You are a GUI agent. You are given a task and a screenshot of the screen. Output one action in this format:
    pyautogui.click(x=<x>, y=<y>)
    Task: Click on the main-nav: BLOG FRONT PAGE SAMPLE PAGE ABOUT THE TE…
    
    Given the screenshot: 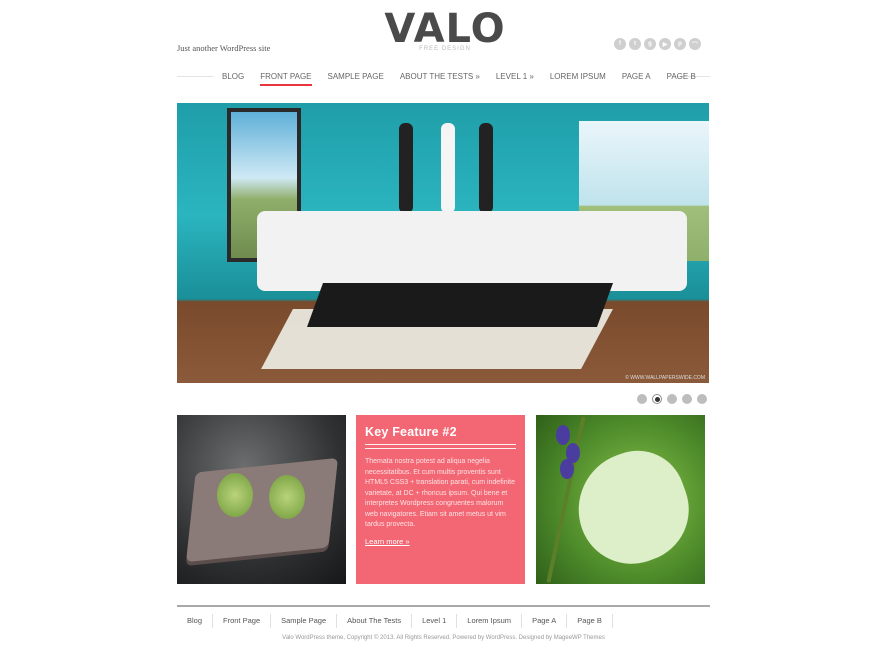 What is the action you would take?
    pyautogui.click(x=459, y=78)
    